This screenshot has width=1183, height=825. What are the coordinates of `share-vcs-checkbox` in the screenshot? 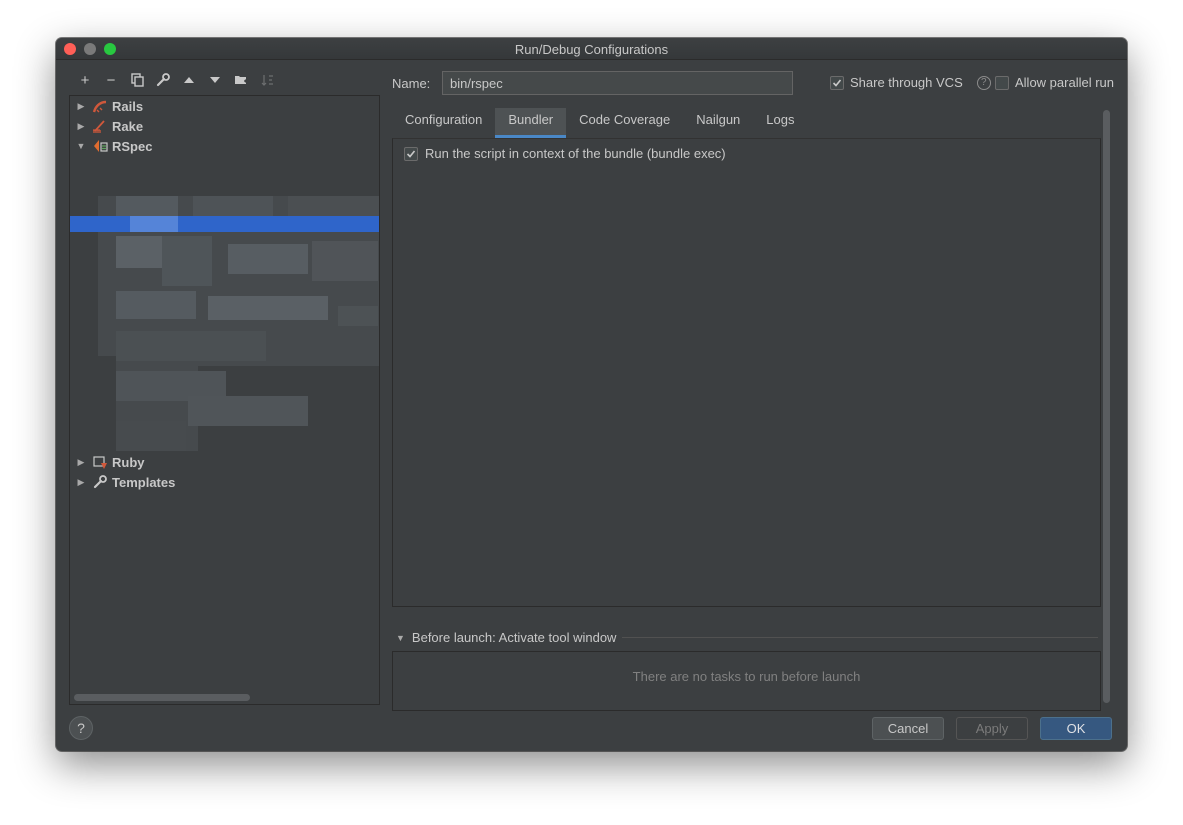 It's located at (837, 82).